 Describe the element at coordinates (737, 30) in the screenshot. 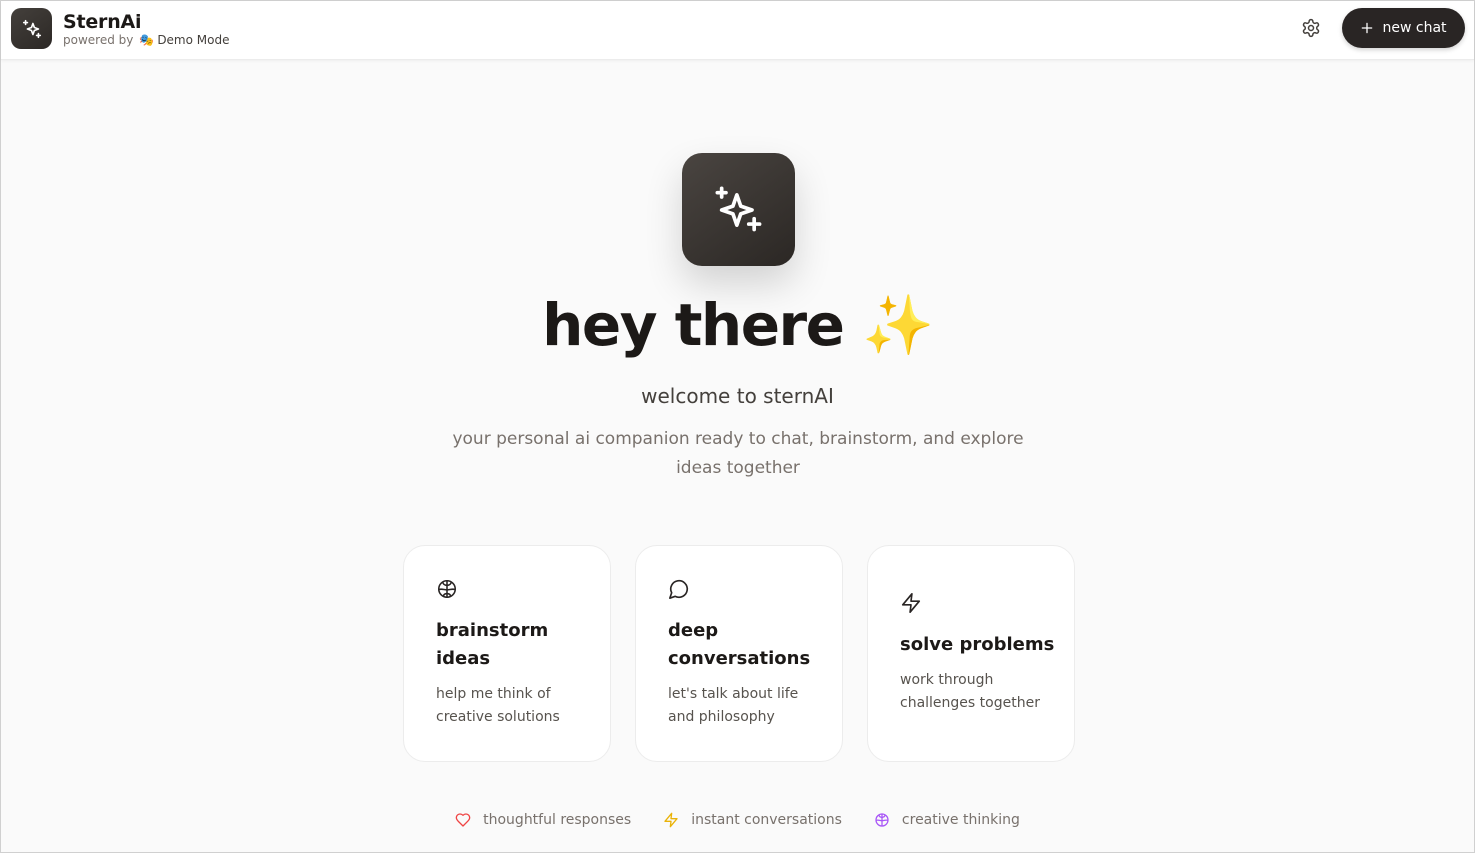

I see `app-header: SternAi powered by 🎭 Demo Mode new chat` at that location.